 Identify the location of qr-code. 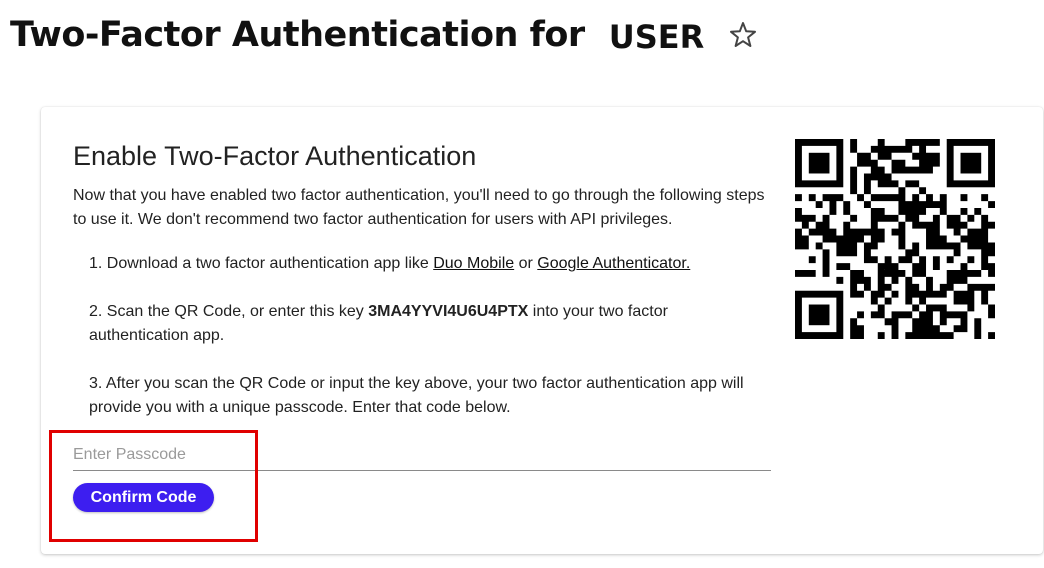
(895, 239).